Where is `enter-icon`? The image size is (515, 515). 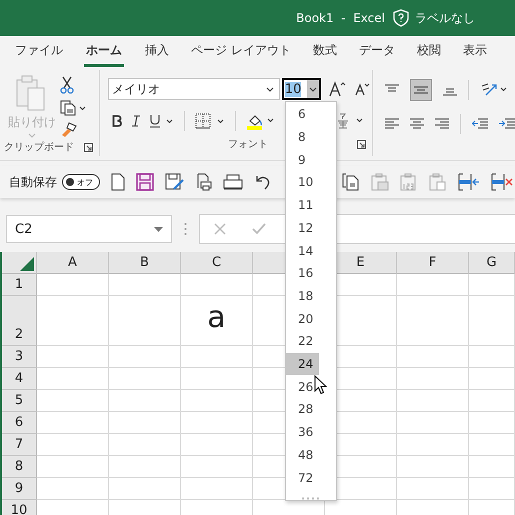 enter-icon is located at coordinates (259, 229).